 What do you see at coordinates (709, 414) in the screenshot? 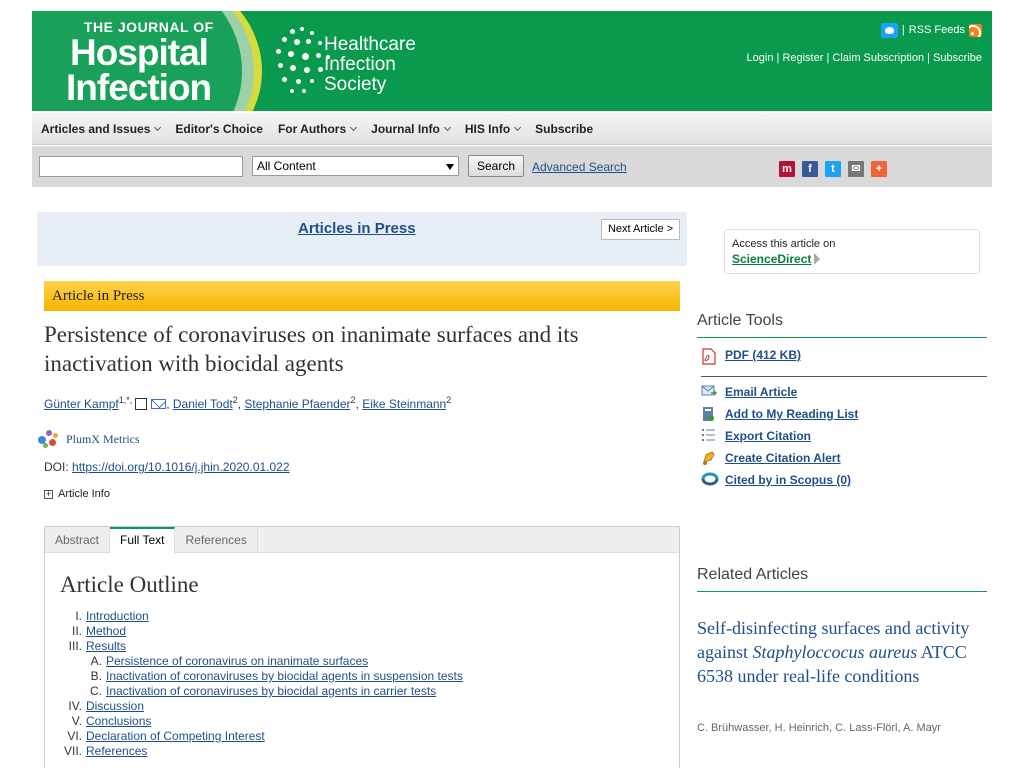
I see `reading-list-icon` at bounding box center [709, 414].